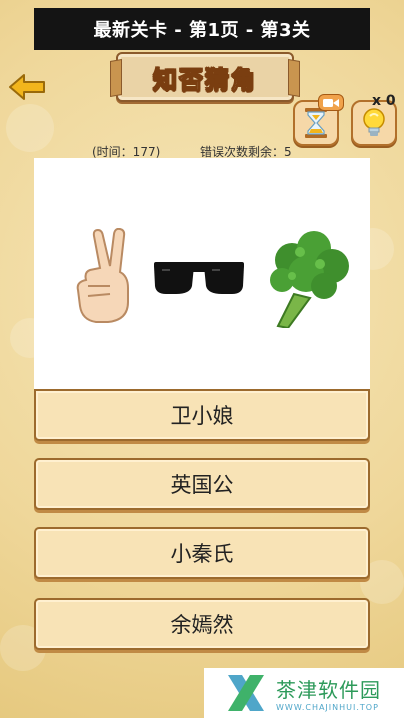 The width and height of the screenshot is (404, 718). Describe the element at coordinates (328, 690) in the screenshot. I see `watermark-name: 茶津软件园` at that location.